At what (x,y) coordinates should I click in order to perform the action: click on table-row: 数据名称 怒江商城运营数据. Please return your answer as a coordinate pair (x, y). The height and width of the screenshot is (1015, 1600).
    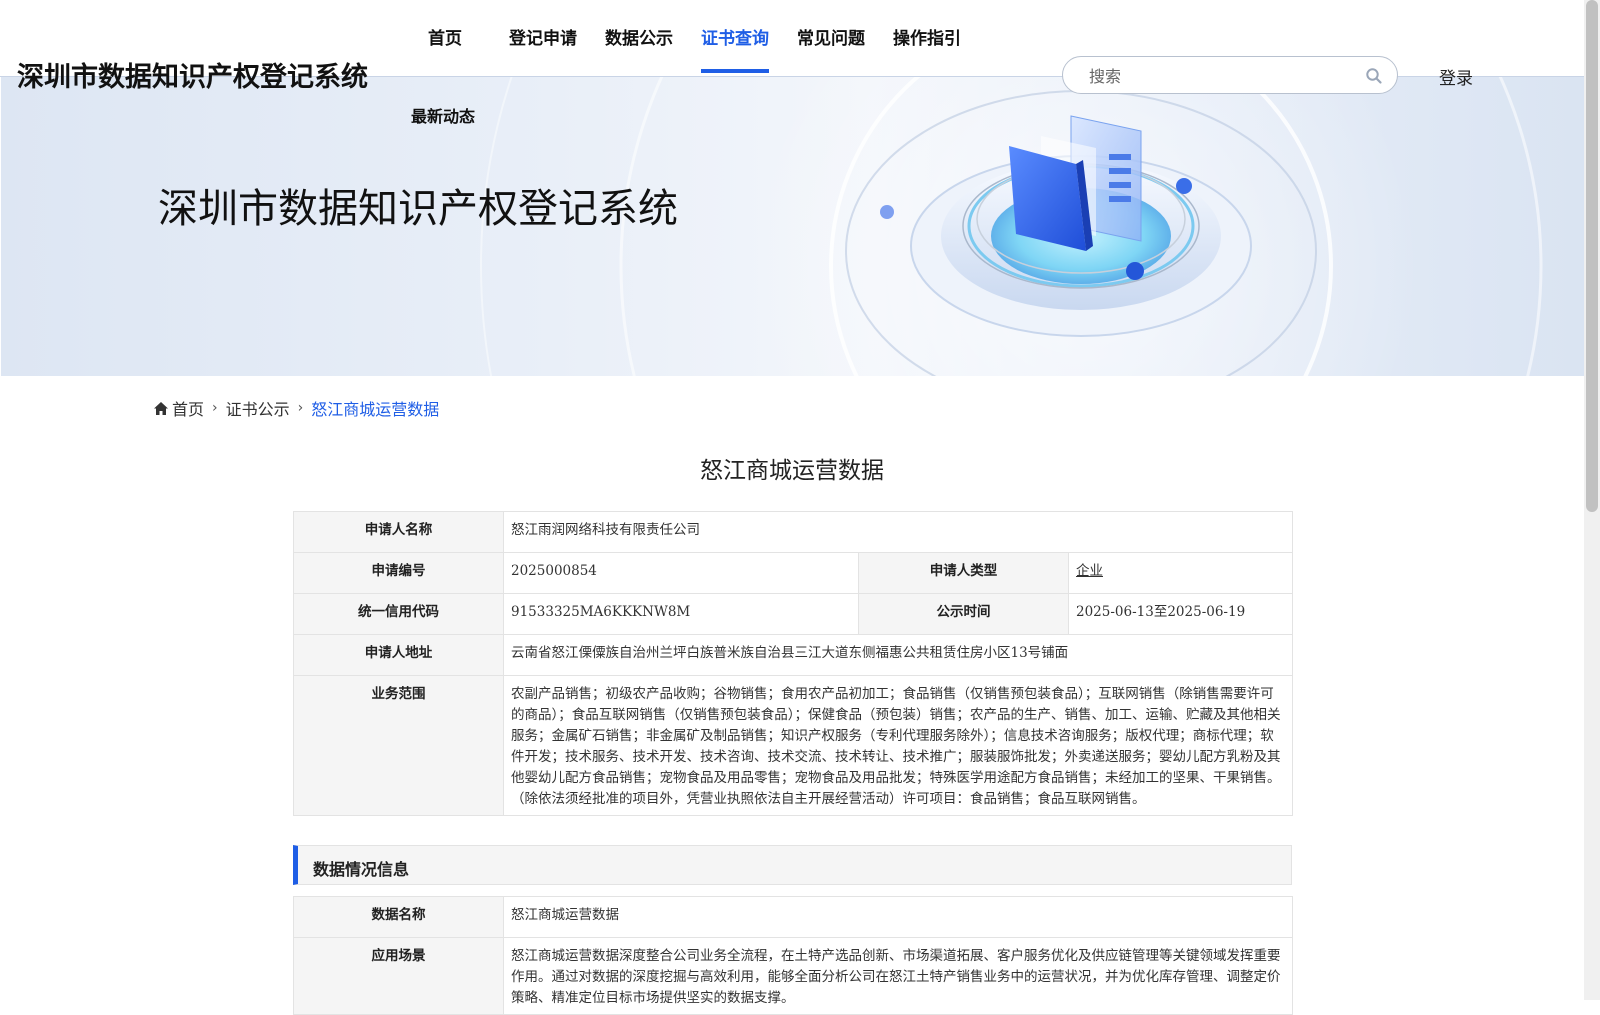
    Looking at the image, I should click on (793, 917).